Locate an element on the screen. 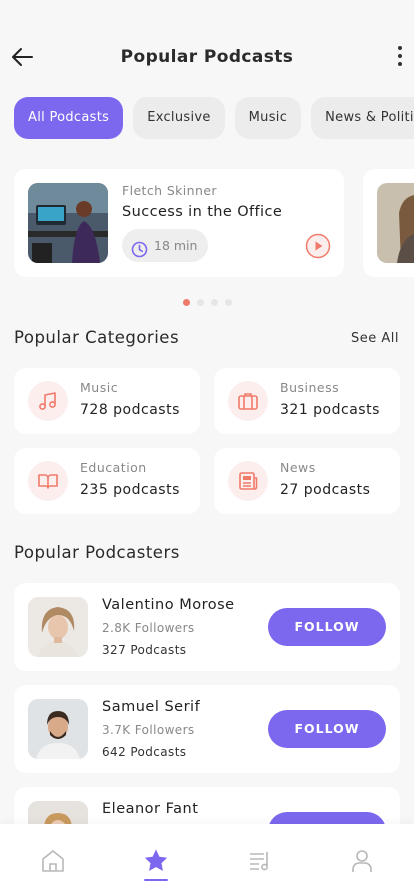 The image size is (414, 896). filter-music: Music is located at coordinates (268, 118).